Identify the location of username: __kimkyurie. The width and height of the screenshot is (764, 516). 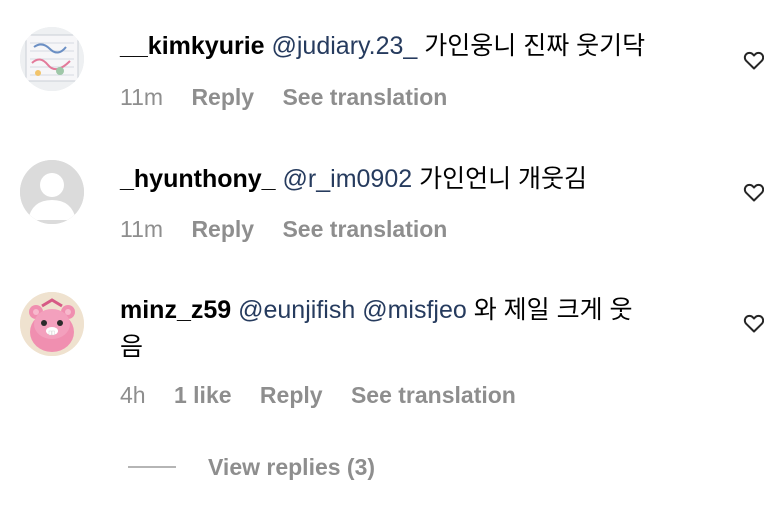
(192, 46).